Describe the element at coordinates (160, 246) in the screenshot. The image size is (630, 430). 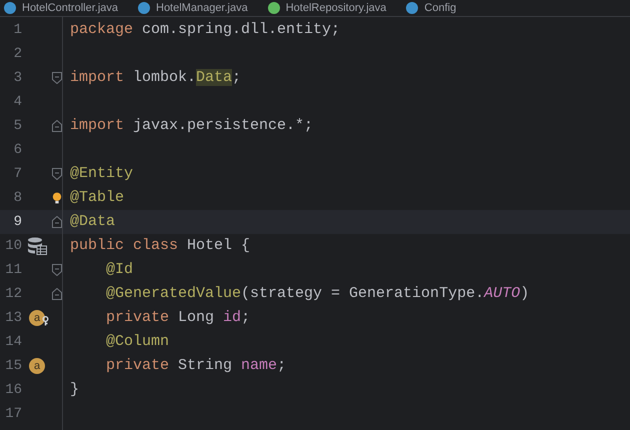
I see `code-line: public class Hotel {` at that location.